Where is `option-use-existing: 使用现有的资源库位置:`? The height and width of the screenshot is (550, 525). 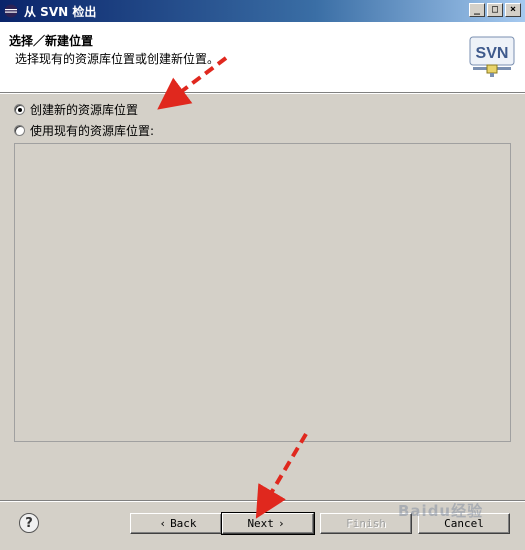 option-use-existing: 使用现有的资源库位置: is located at coordinates (84, 130).